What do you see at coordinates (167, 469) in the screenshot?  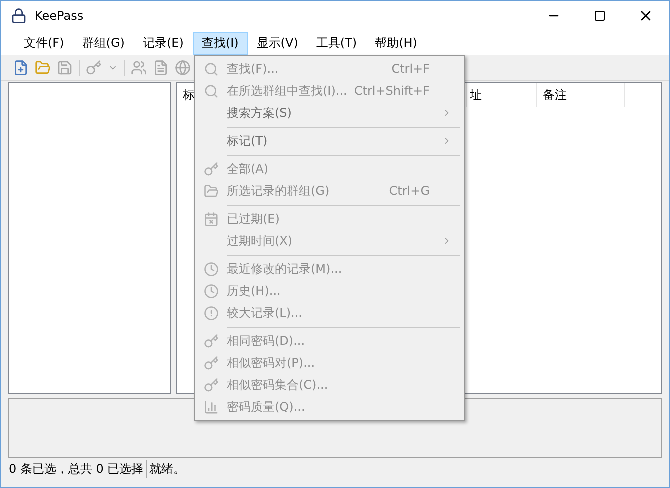 I see `status-text: 就绪。` at bounding box center [167, 469].